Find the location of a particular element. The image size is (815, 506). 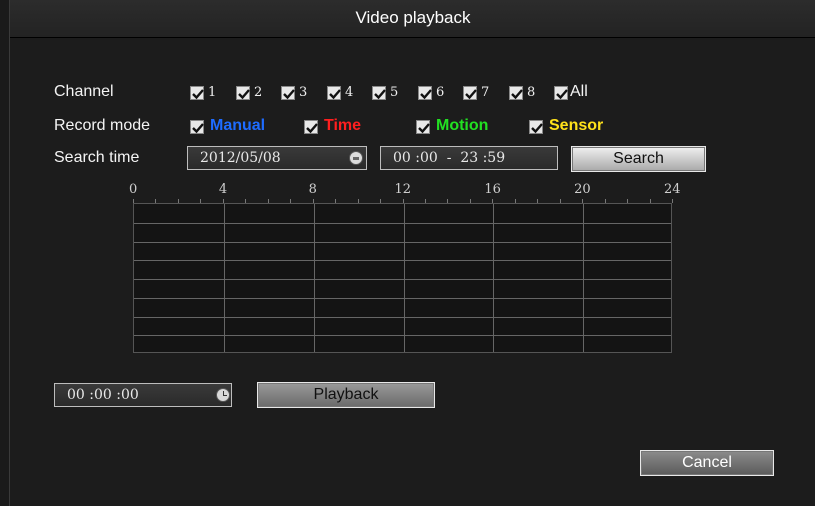

channel-3-checkbox is located at coordinates (288, 93).